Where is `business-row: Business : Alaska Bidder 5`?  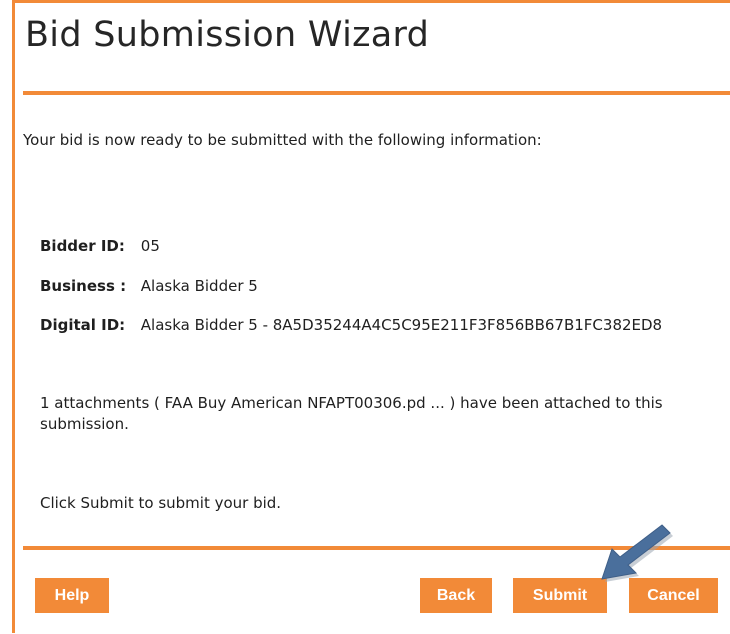
business-row: Business : Alaska Bidder 5 is located at coordinates (149, 286).